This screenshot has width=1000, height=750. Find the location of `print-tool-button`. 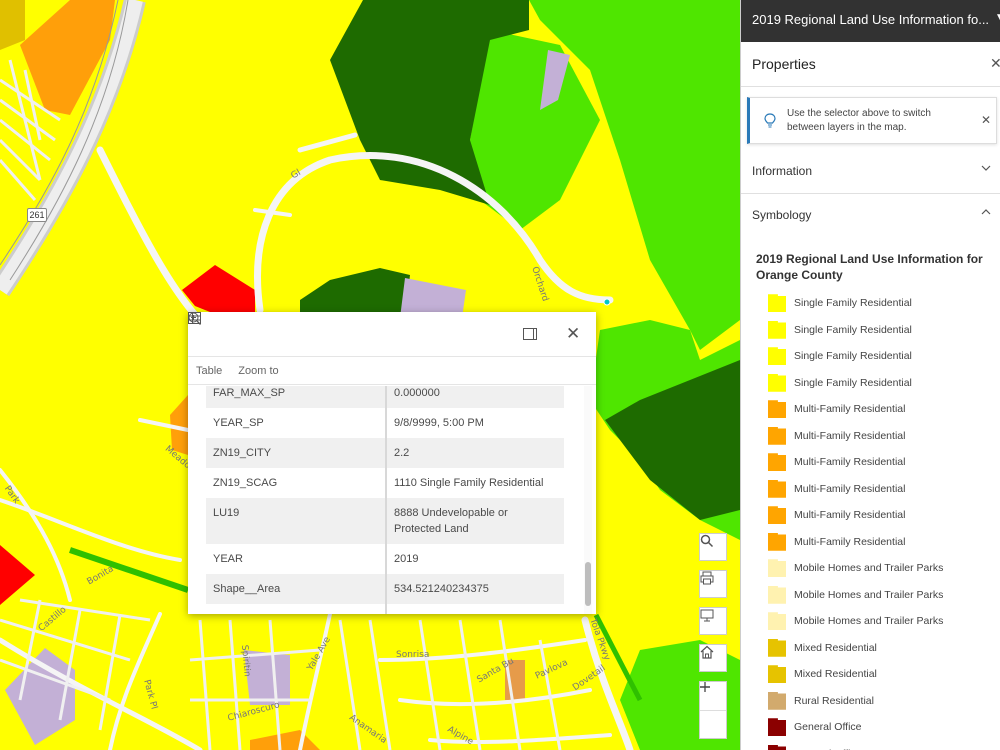

print-tool-button is located at coordinates (713, 584).